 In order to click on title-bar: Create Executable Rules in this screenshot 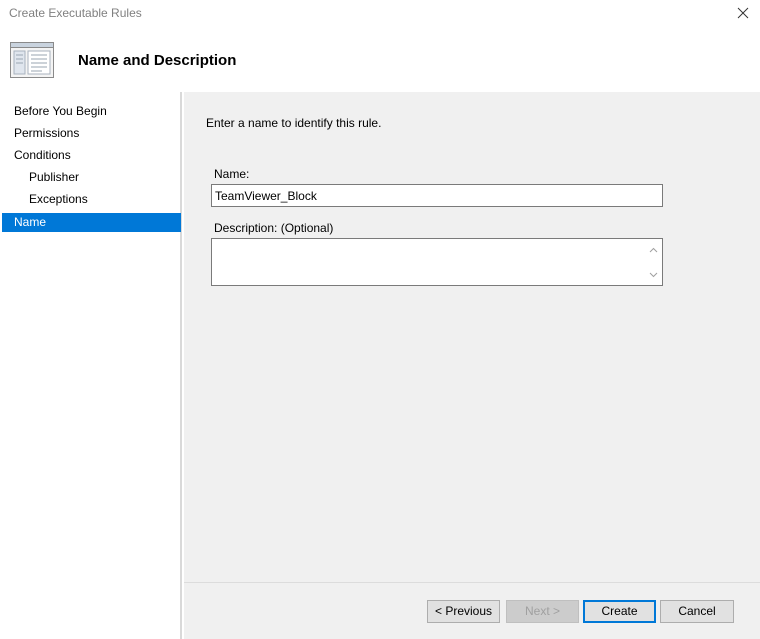, I will do `click(380, 13)`.